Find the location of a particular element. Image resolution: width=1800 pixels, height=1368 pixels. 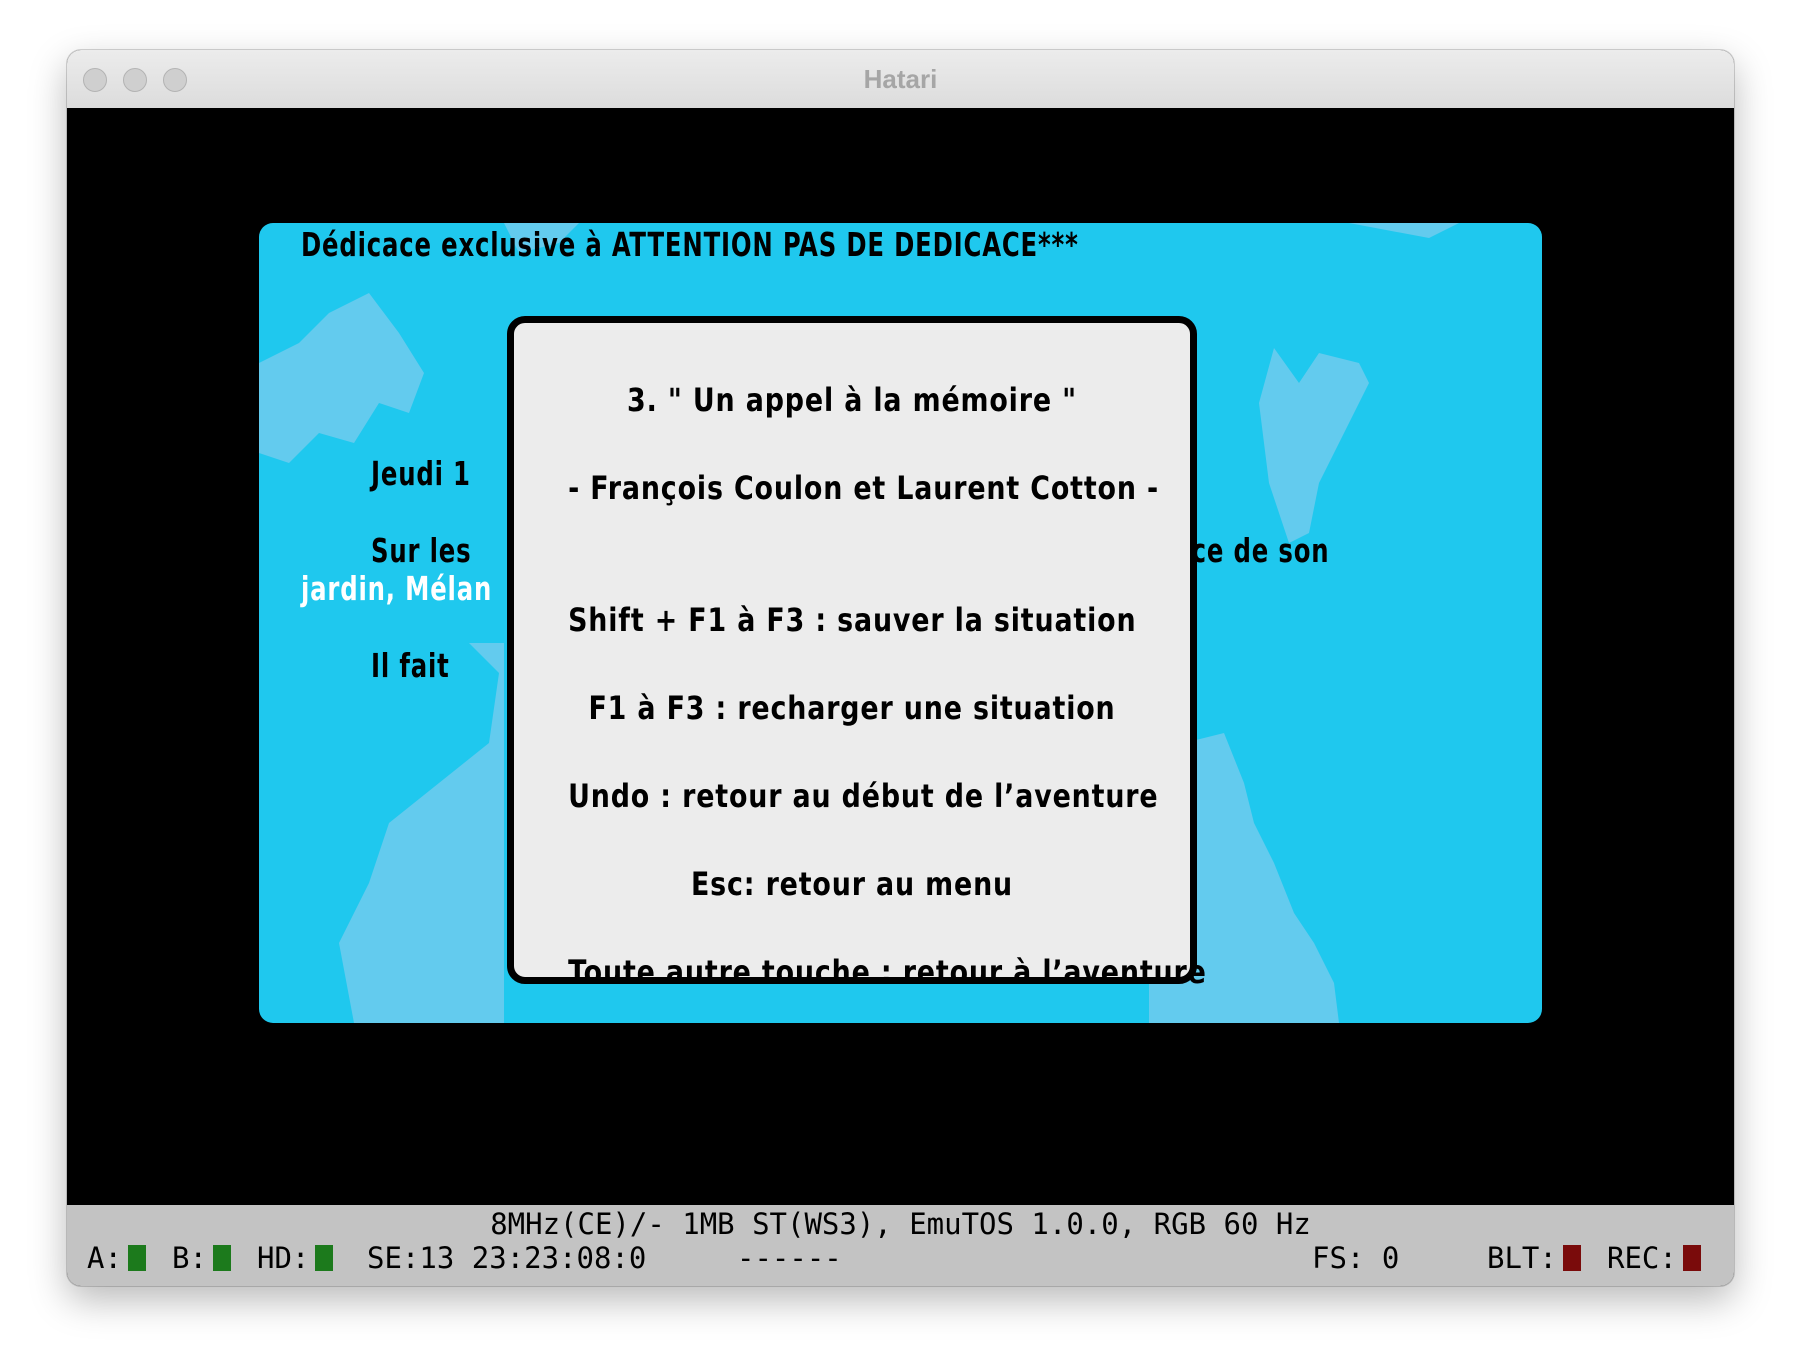

blt-status: BLT: is located at coordinates (1534, 1258).